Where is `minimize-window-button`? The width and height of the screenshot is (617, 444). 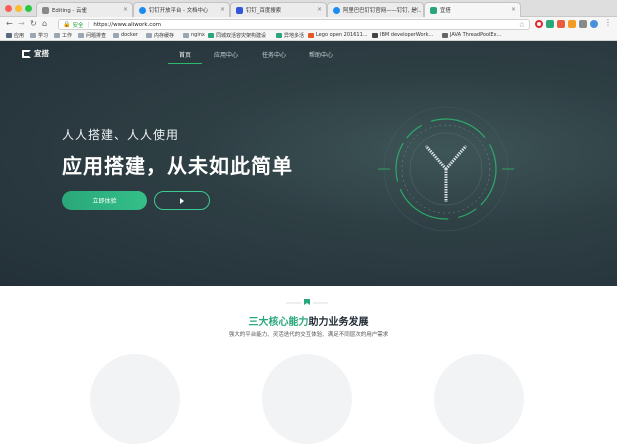
minimize-window-button is located at coordinates (18, 8).